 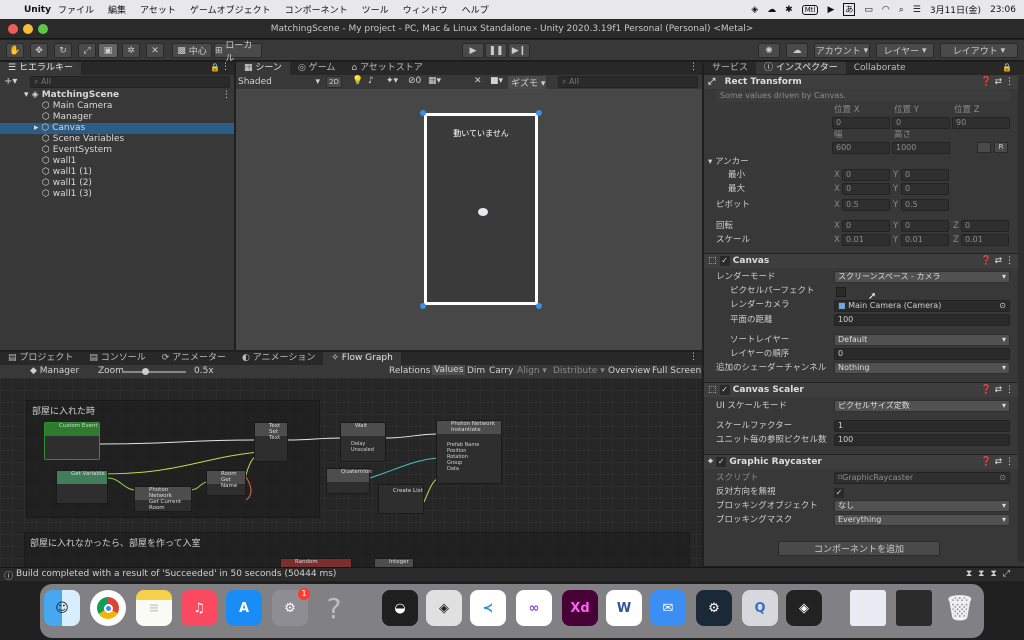 I want to click on scene-root-row: ▾ ◈ MatchingScene, so click(x=117, y=95).